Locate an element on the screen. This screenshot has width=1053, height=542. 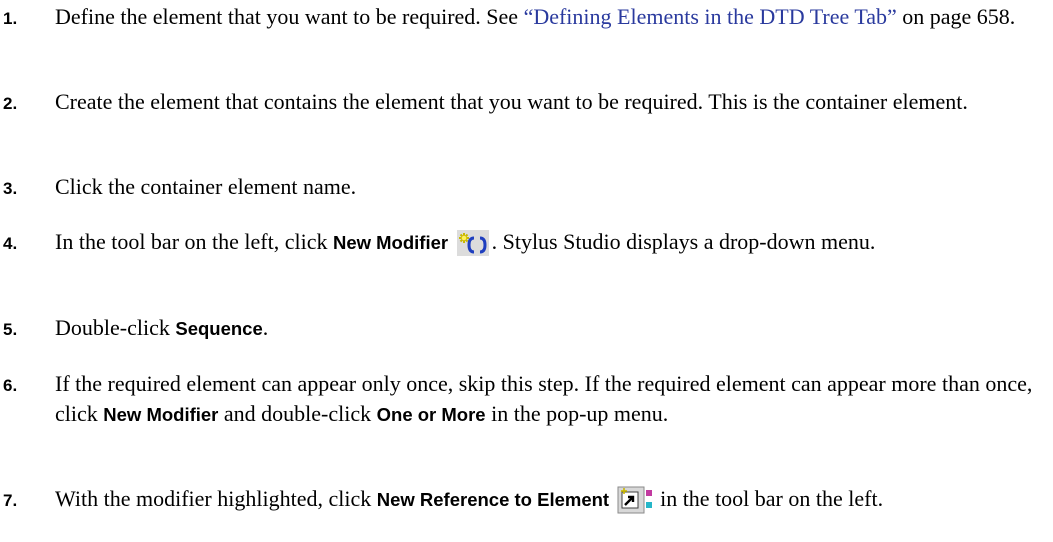
step-text: Double-click Sequence. is located at coordinates (551, 328).